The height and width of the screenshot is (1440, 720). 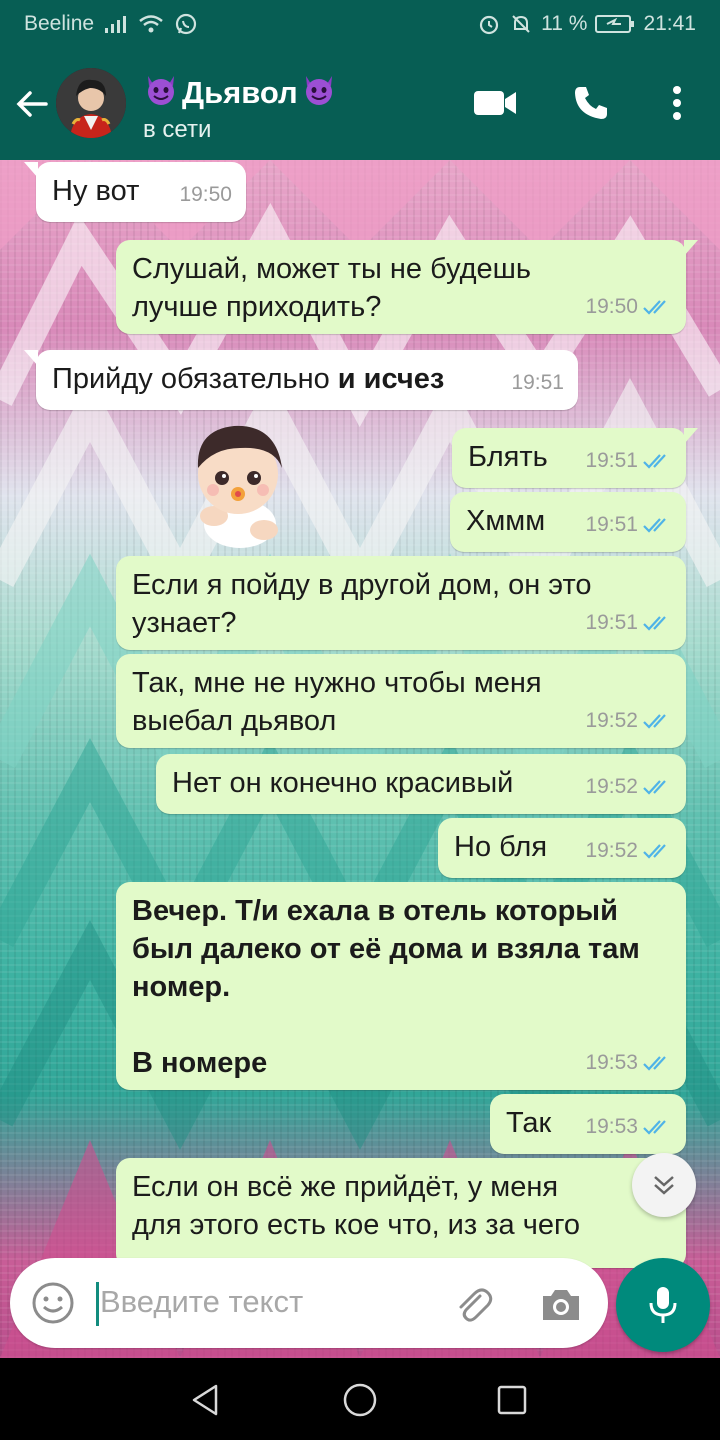 I want to click on back-button, so click(x=32, y=104).